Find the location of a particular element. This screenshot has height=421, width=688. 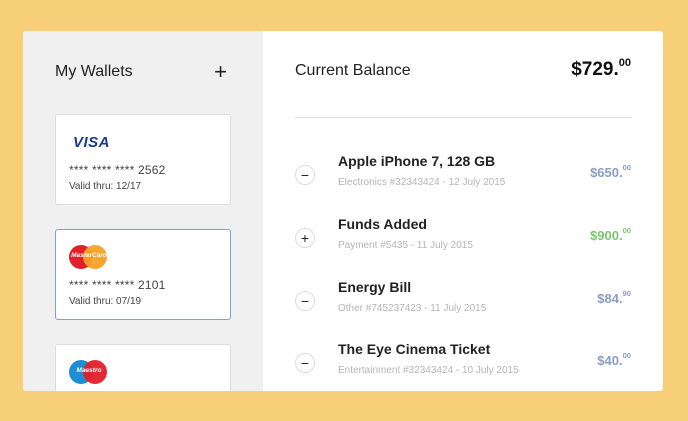

transaction-amount: $84.90 is located at coordinates (614, 297).